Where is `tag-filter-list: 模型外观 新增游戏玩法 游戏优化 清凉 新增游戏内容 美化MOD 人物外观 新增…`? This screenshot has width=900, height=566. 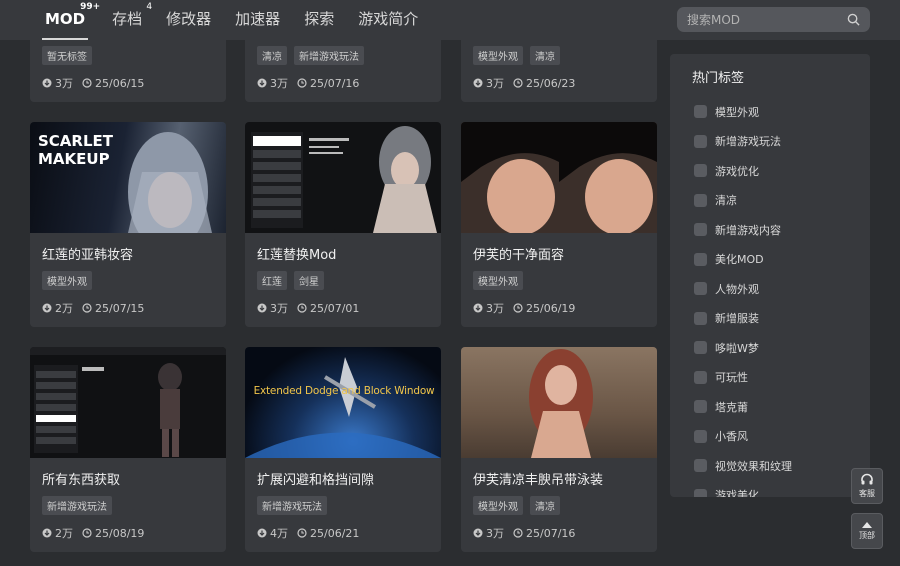
tag-filter-list: 模型外观 新增游戏玩法 游戏优化 清凉 新增游戏内容 美化MOD 人物外观 新增… is located at coordinates (743, 297).